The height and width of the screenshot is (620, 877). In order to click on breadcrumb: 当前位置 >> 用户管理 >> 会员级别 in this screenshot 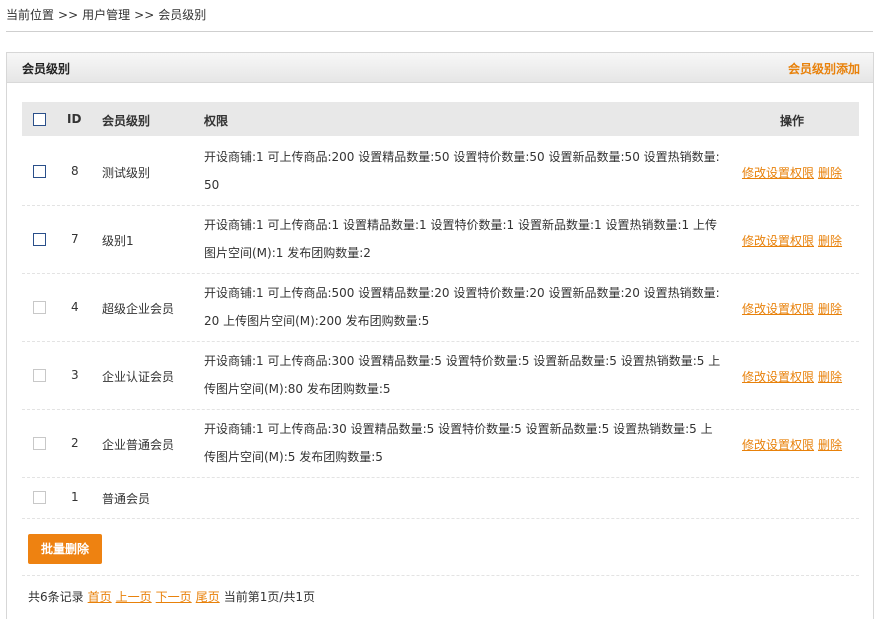, I will do `click(106, 15)`.